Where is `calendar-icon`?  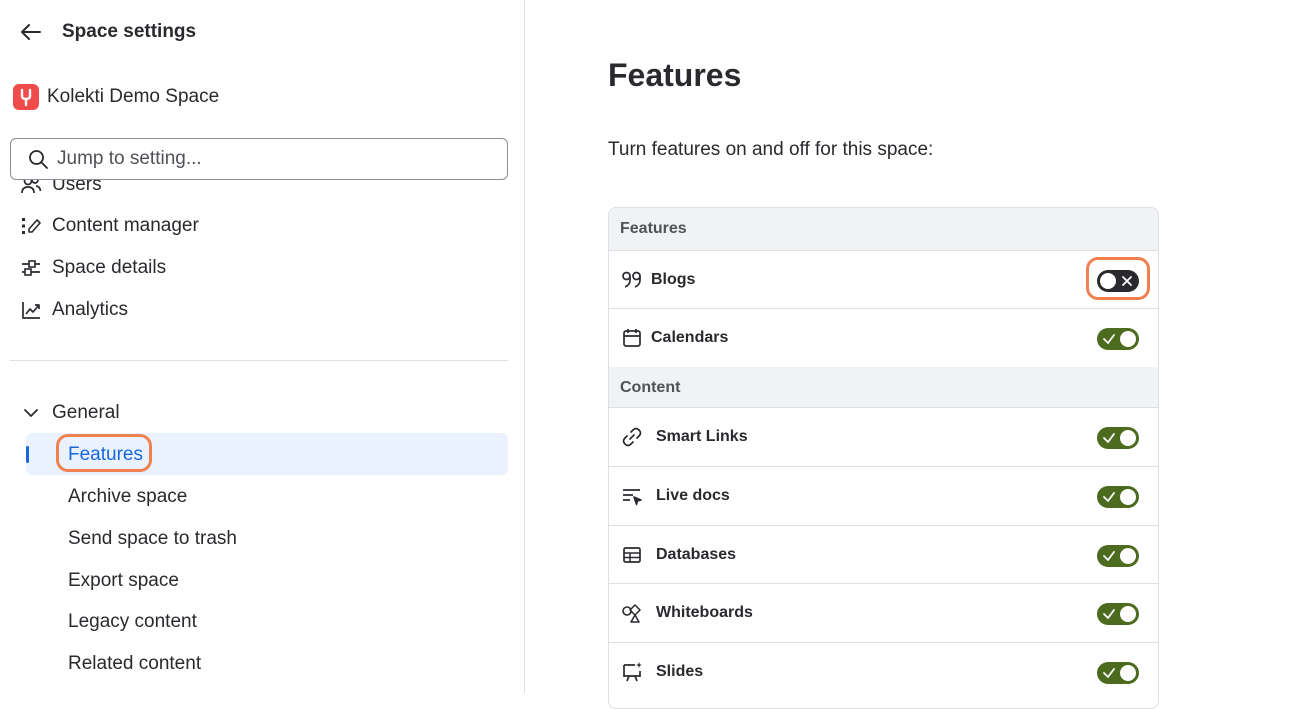
calendar-icon is located at coordinates (632, 338).